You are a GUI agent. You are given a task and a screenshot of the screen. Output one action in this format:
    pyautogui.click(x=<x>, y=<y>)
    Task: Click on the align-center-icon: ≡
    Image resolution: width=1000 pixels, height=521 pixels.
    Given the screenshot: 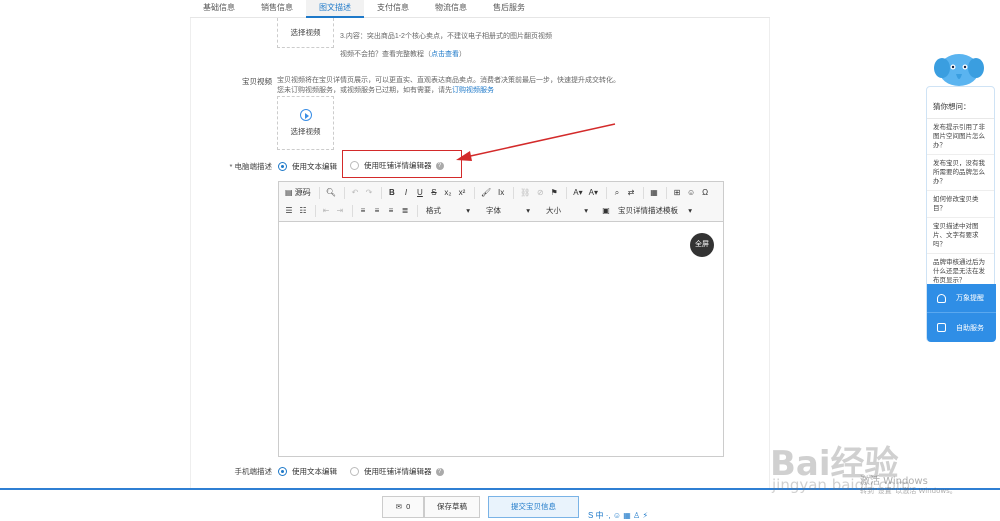 What is the action you would take?
    pyautogui.click(x=377, y=211)
    